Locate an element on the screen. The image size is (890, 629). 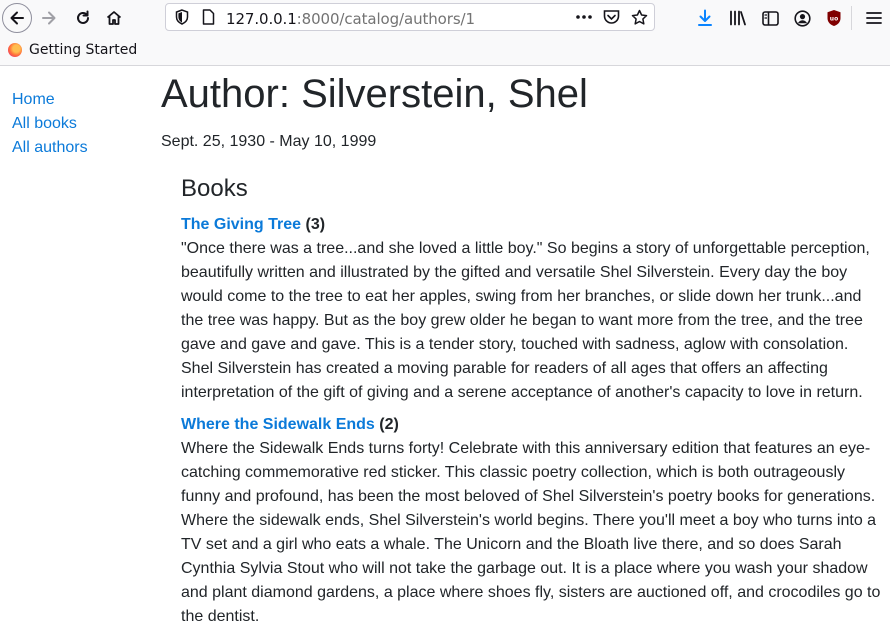
ublock-icon: uo is located at coordinates (834, 18).